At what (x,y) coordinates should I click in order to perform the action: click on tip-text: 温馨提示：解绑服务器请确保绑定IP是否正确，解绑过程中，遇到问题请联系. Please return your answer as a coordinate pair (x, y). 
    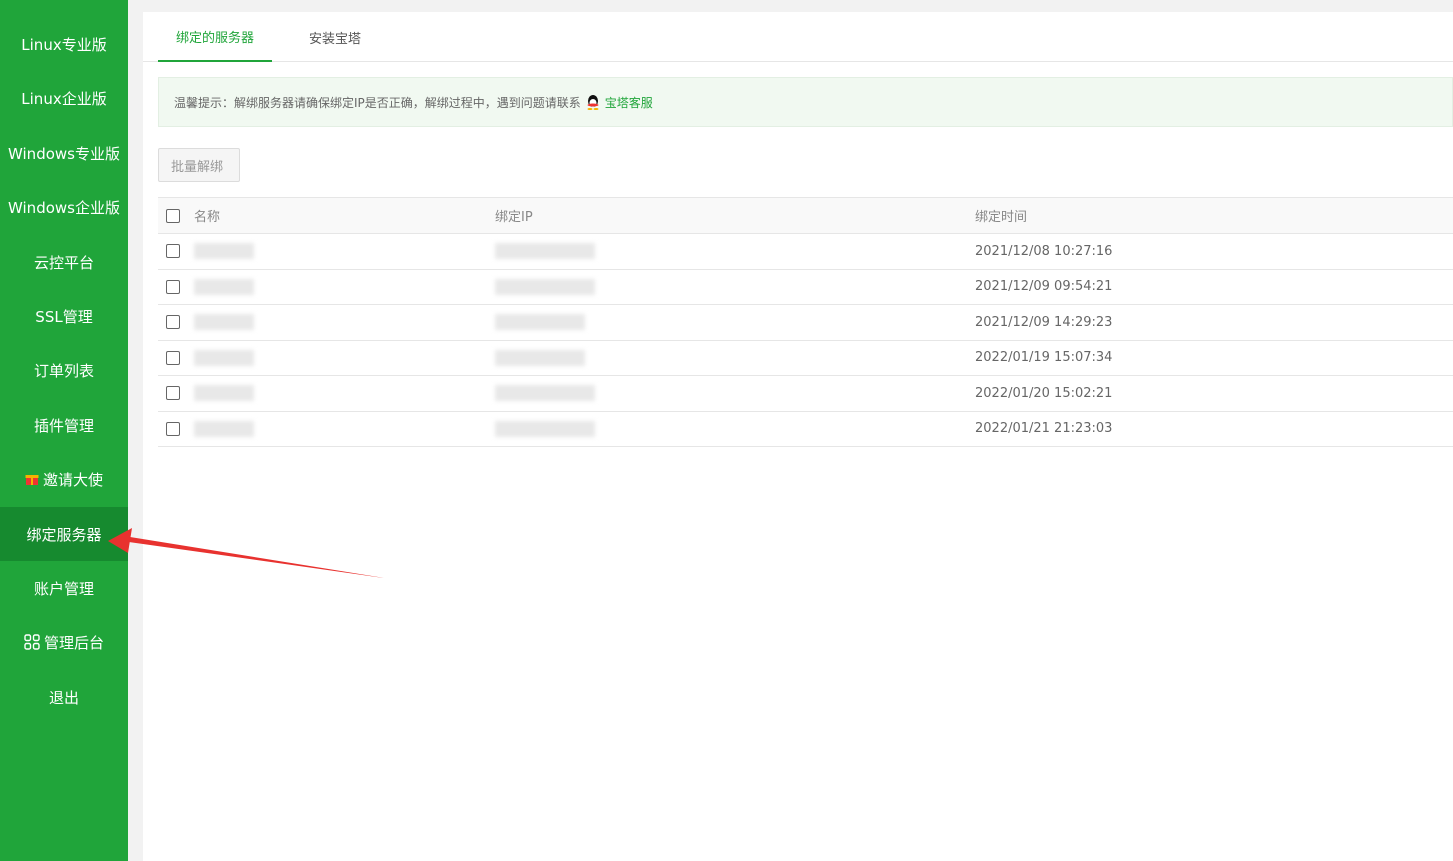
    Looking at the image, I should click on (377, 102).